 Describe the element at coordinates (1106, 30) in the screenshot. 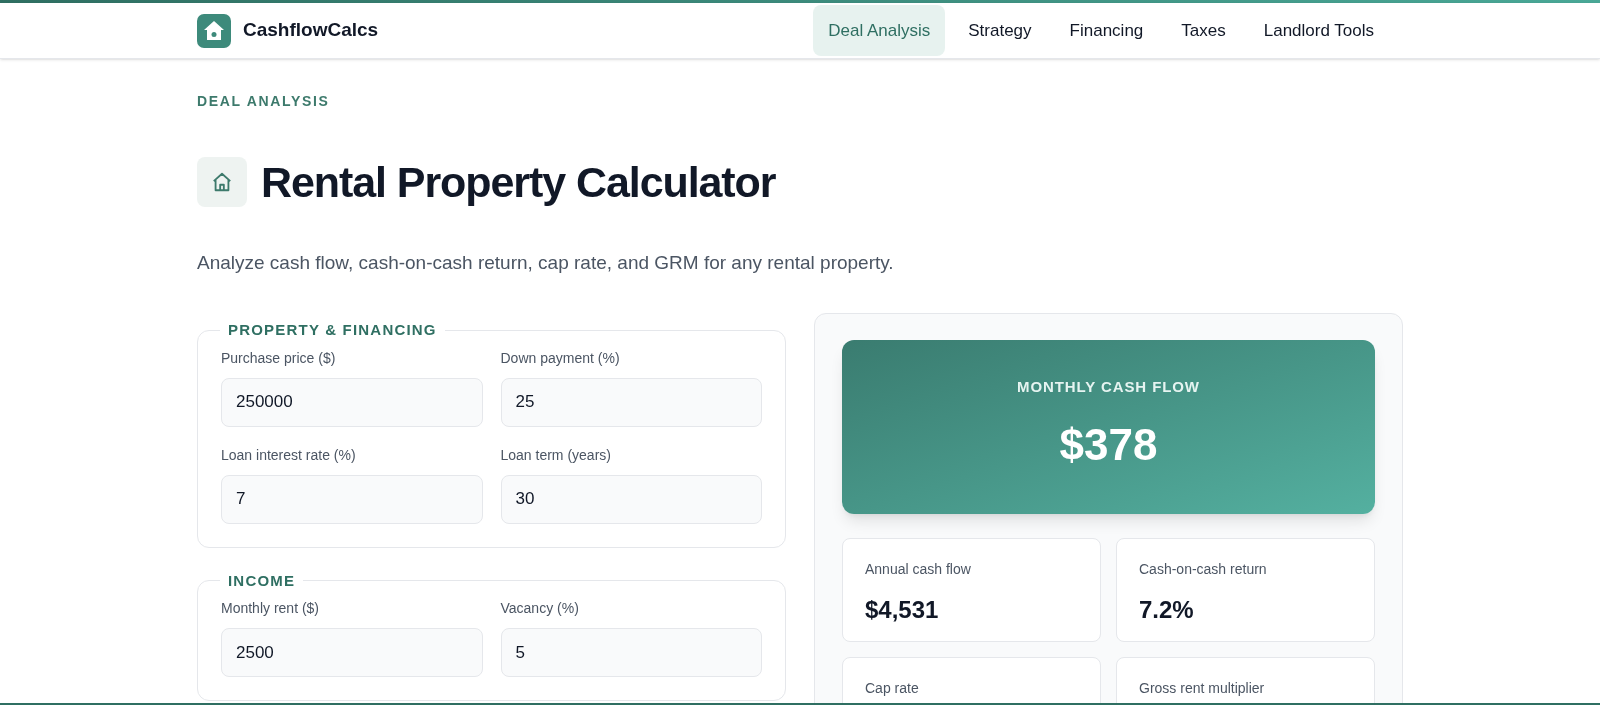

I see `nav-link: Financing` at that location.